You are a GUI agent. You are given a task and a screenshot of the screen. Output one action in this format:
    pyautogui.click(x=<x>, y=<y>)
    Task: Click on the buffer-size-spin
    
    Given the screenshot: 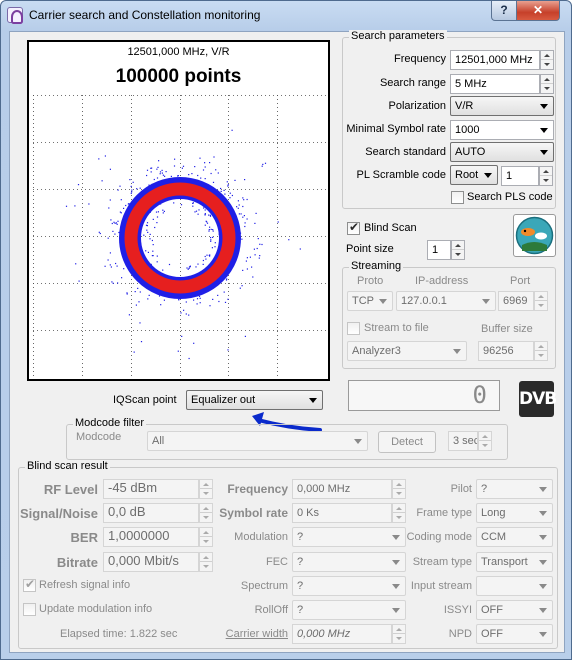 What is the action you would take?
    pyautogui.click(x=541, y=351)
    